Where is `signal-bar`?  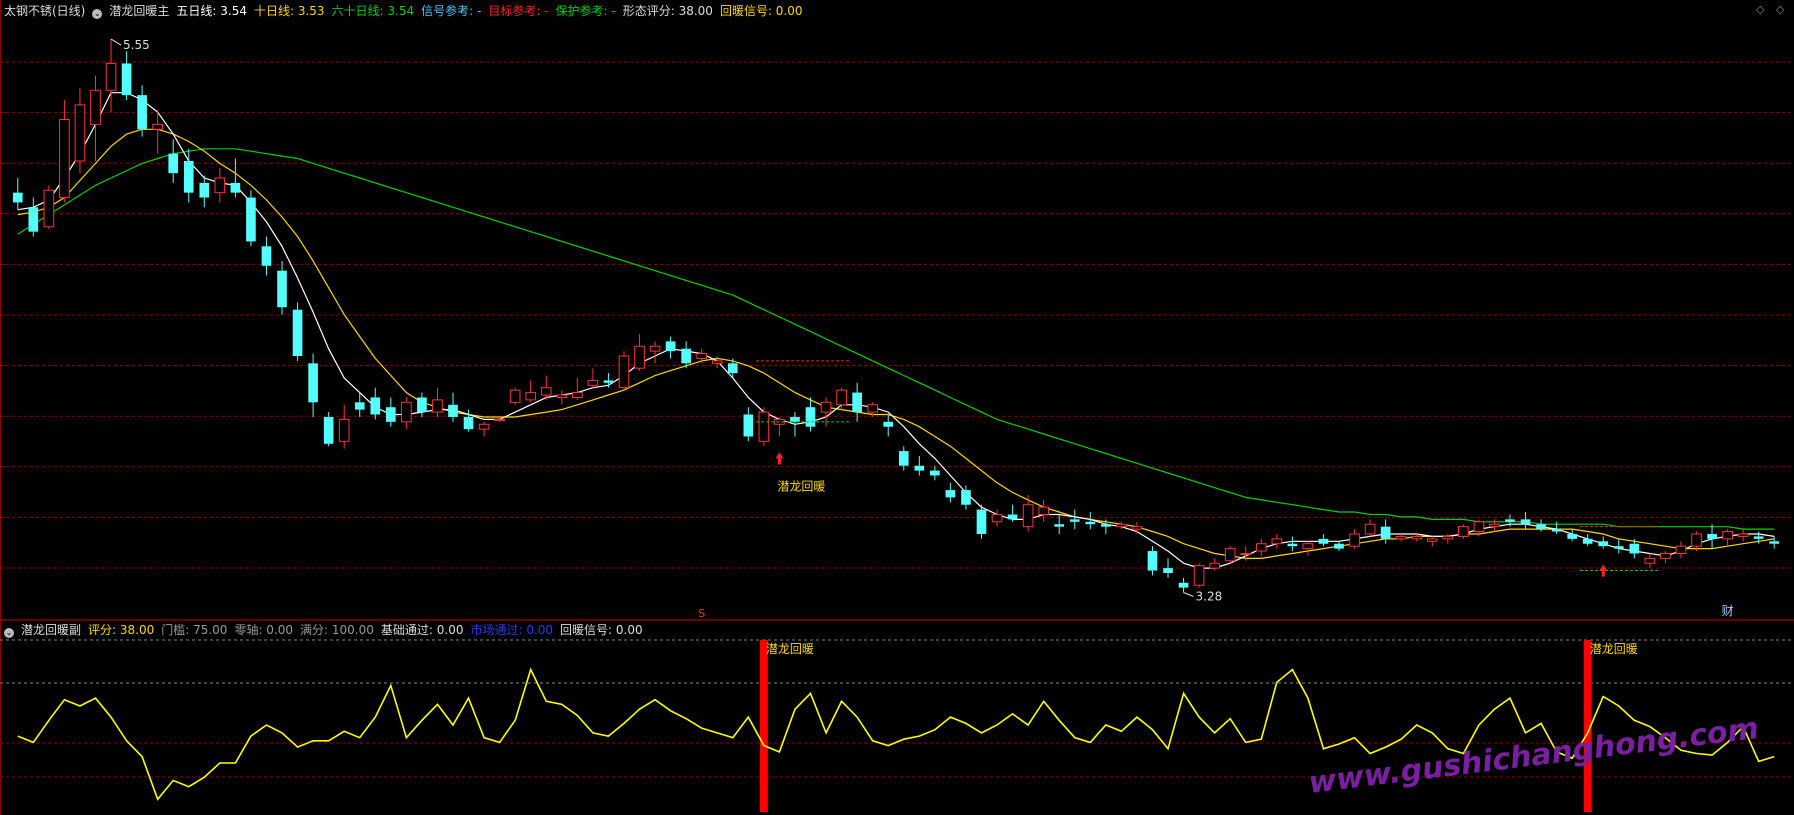
signal-bar is located at coordinates (763, 726).